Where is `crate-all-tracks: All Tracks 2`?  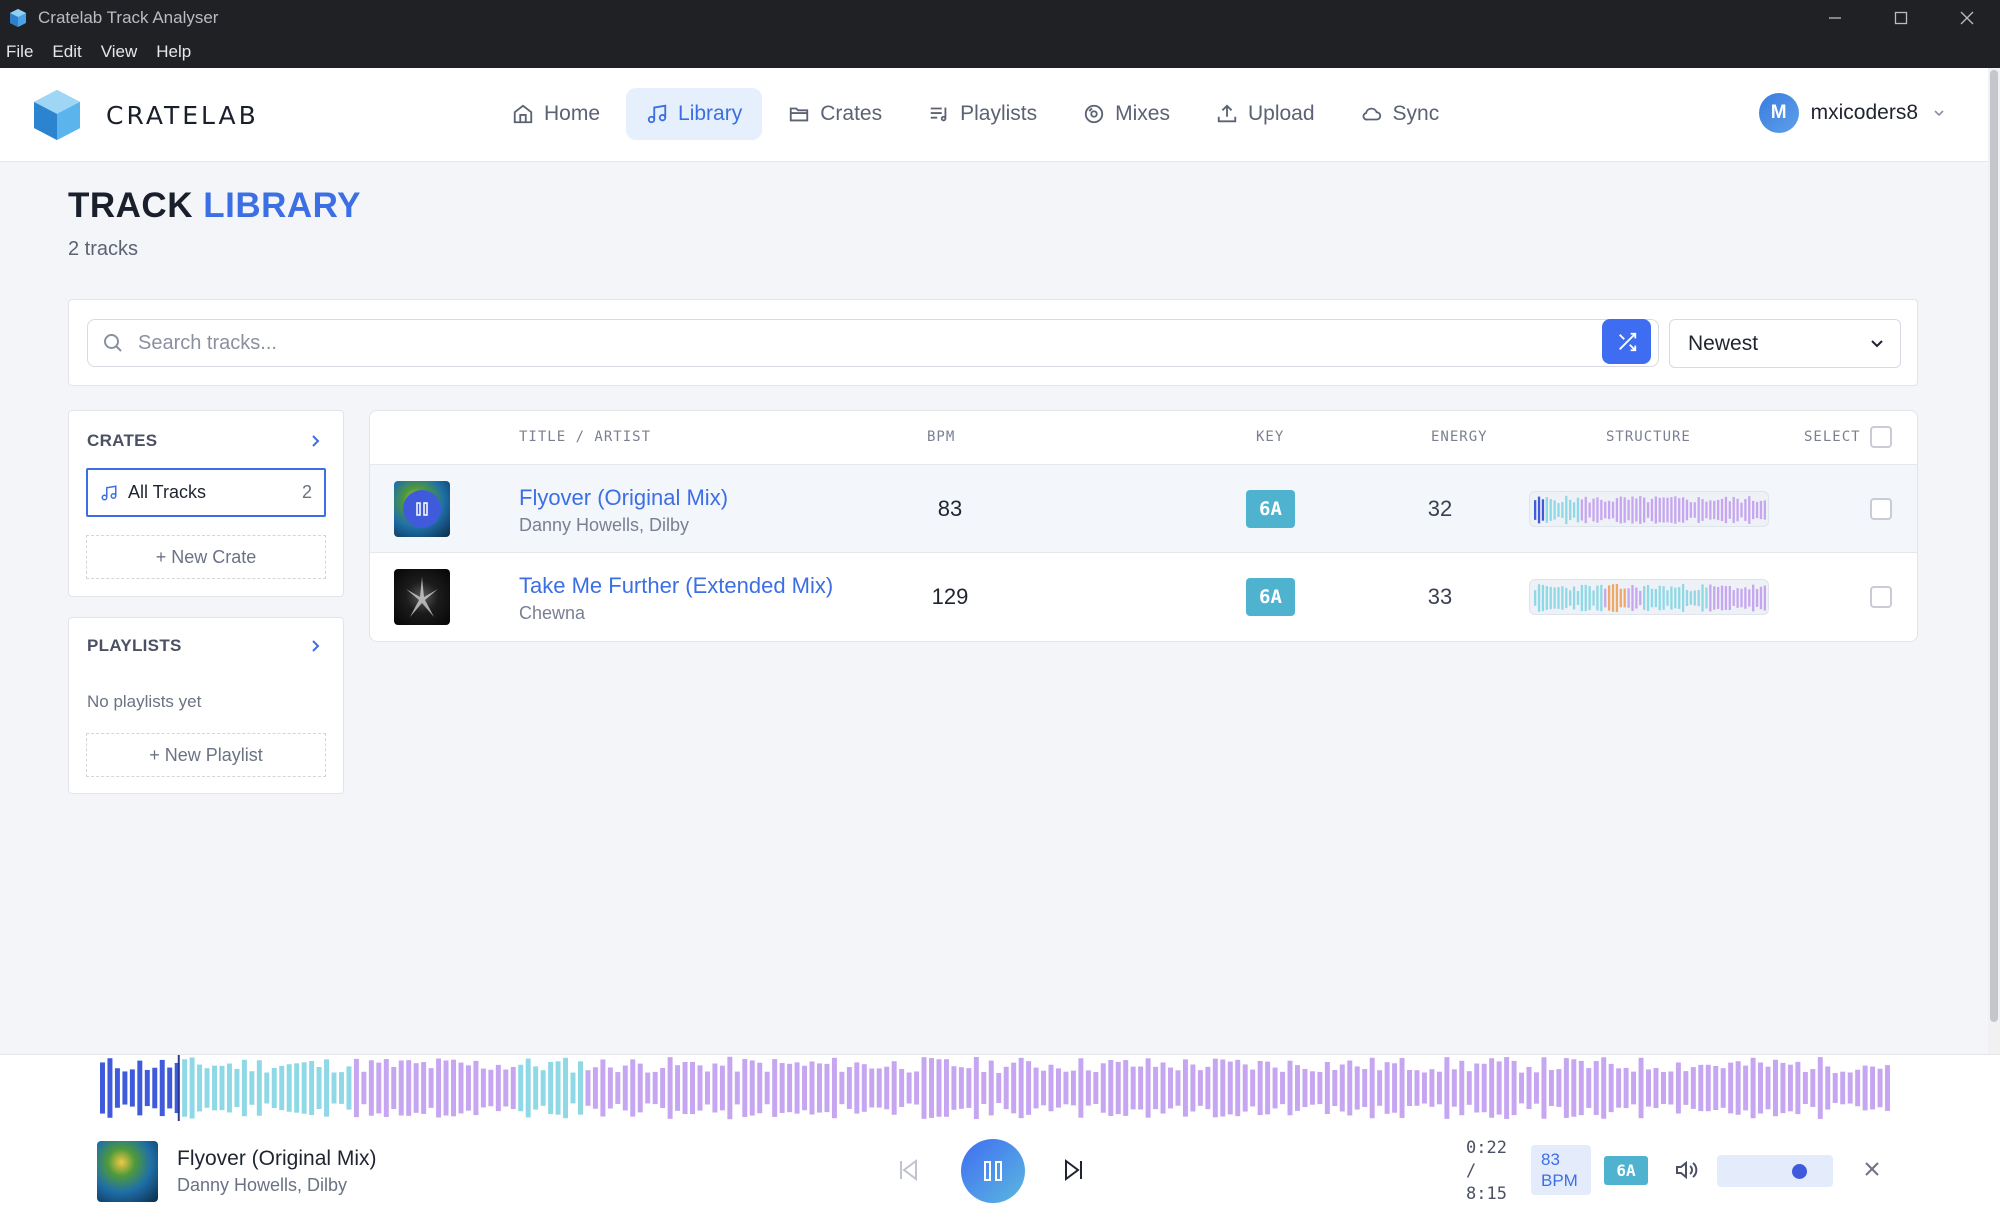 crate-all-tracks: All Tracks 2 is located at coordinates (206, 492).